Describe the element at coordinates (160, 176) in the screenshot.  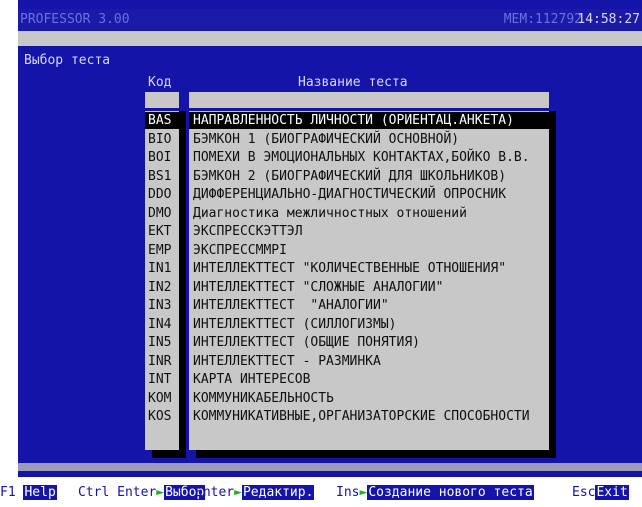
I see `test-code: BS1` at that location.